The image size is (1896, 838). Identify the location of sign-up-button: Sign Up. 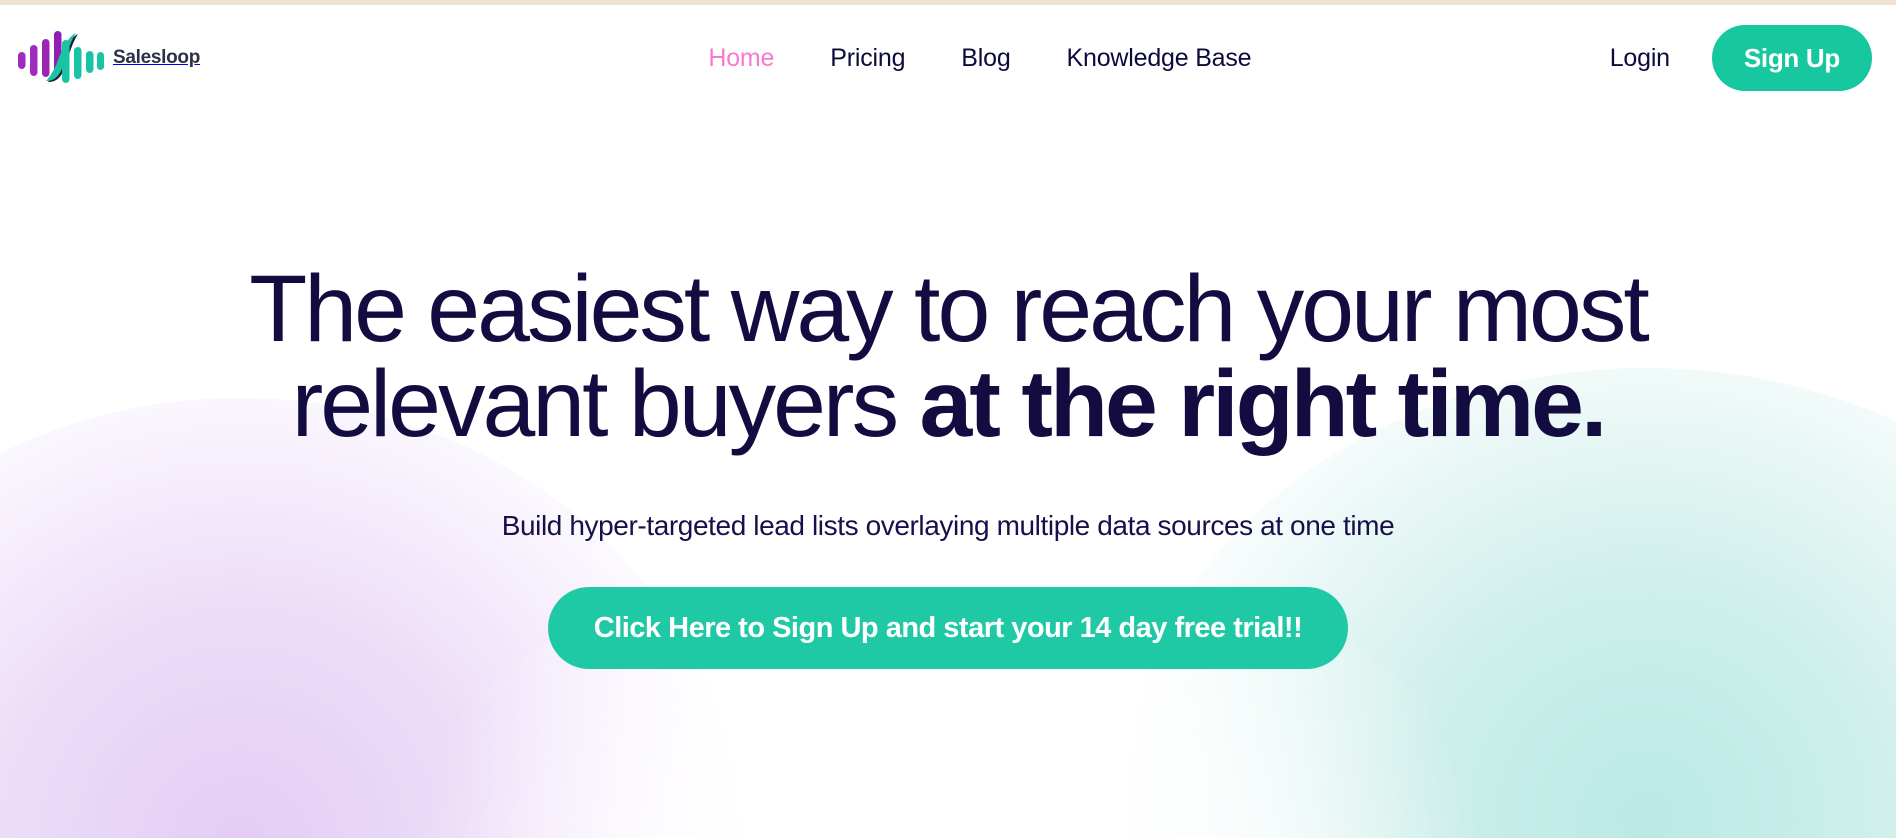
(1791, 58).